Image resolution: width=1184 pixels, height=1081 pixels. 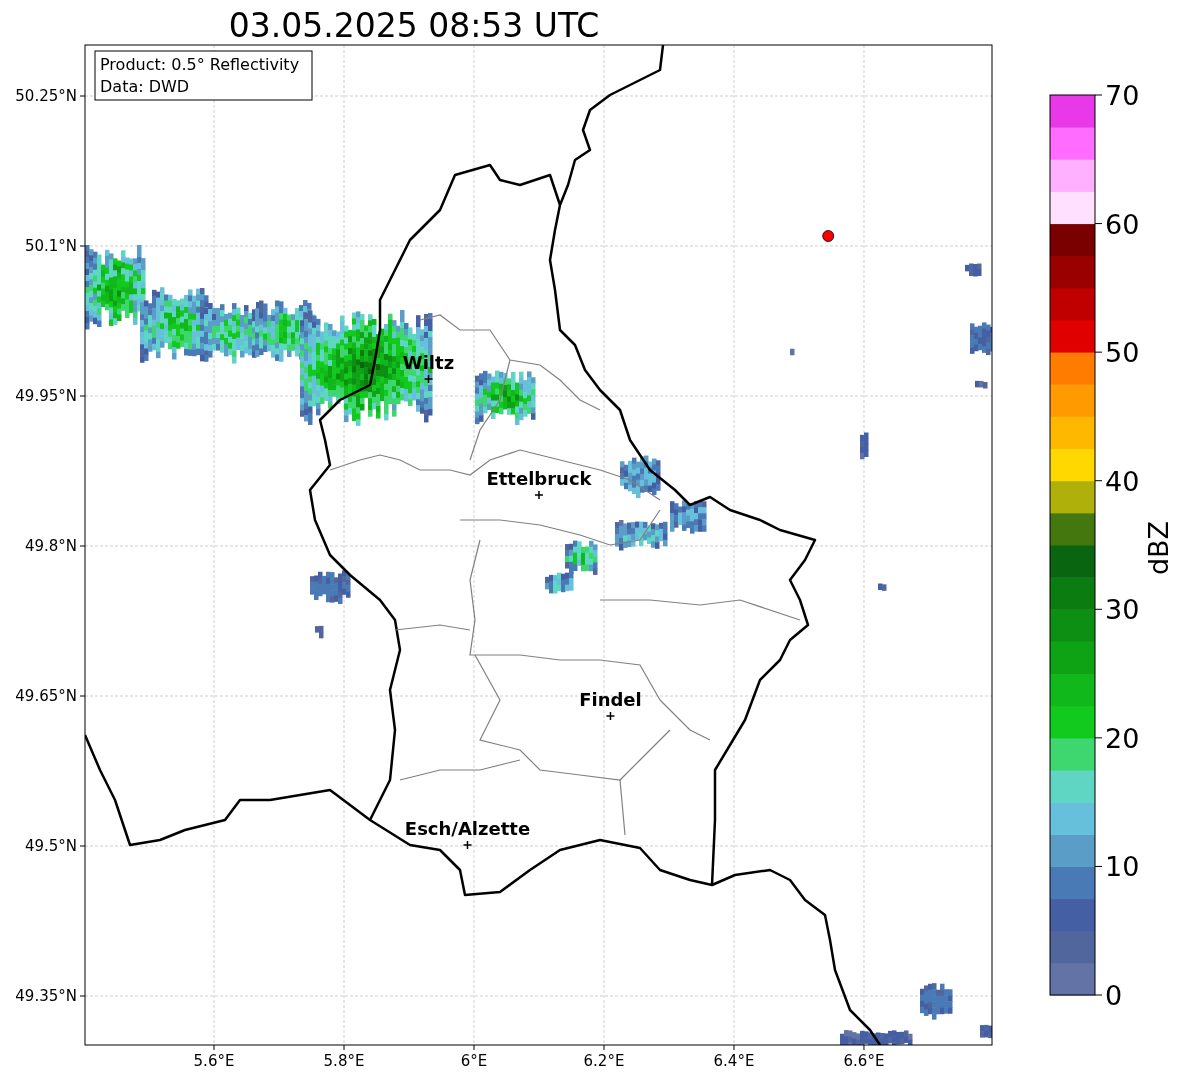 I want to click on city-label: Esch/Alzette, so click(x=467, y=828).